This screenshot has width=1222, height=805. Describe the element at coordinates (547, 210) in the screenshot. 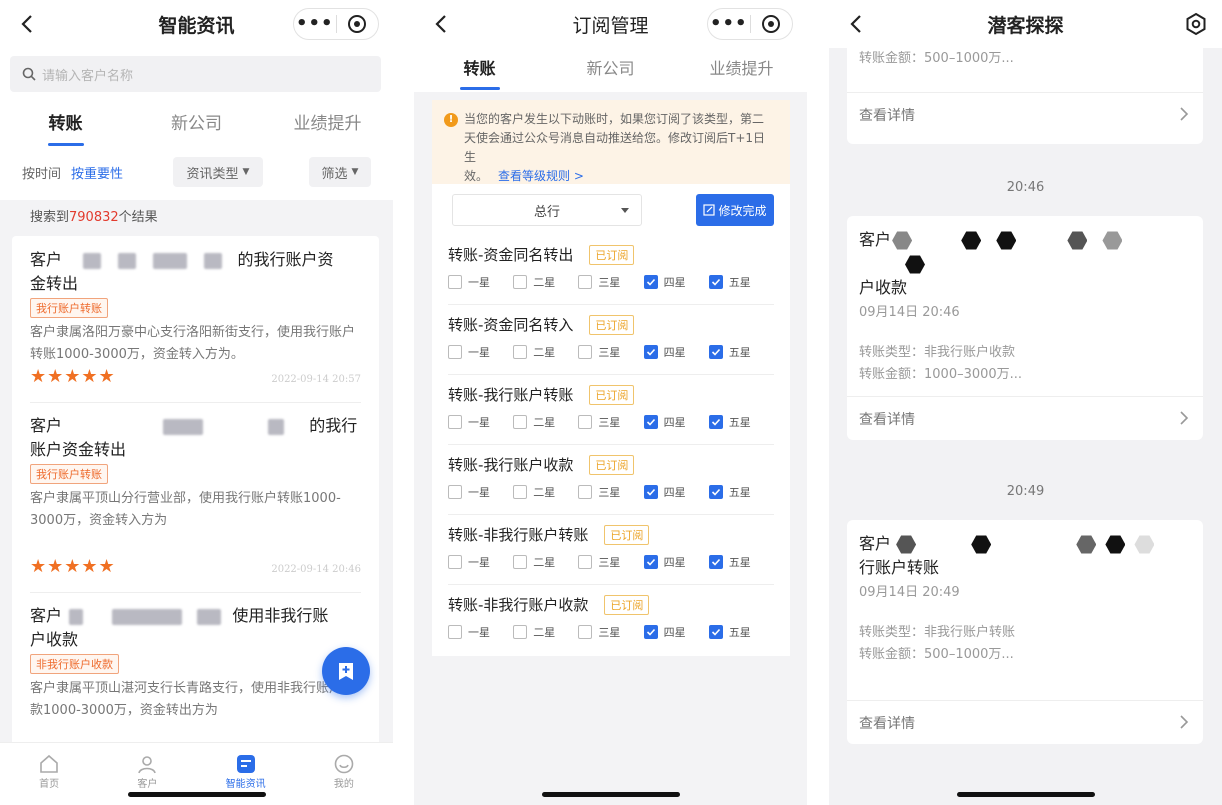

I see `branch-select: 总行` at that location.